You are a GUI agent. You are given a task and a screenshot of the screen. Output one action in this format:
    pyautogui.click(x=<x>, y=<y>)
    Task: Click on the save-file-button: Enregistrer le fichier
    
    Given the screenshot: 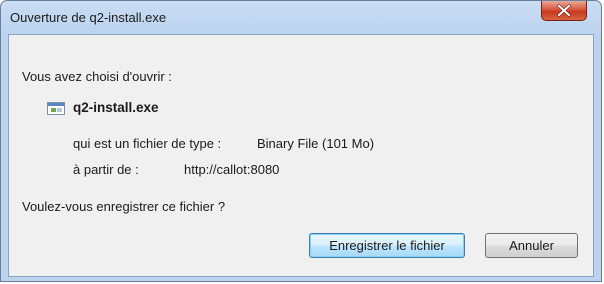 What is the action you would take?
    pyautogui.click(x=387, y=245)
    